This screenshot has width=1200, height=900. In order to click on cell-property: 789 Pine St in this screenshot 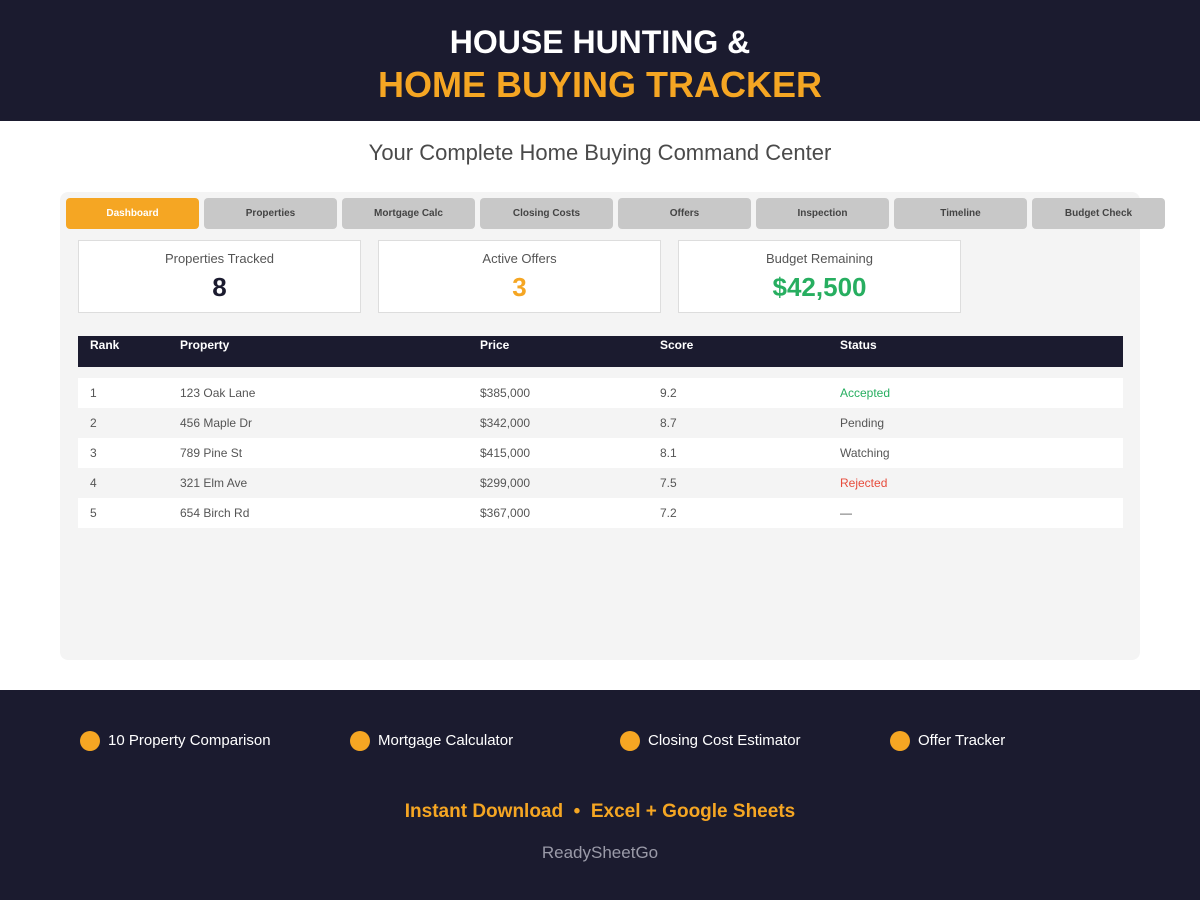, I will do `click(211, 453)`.